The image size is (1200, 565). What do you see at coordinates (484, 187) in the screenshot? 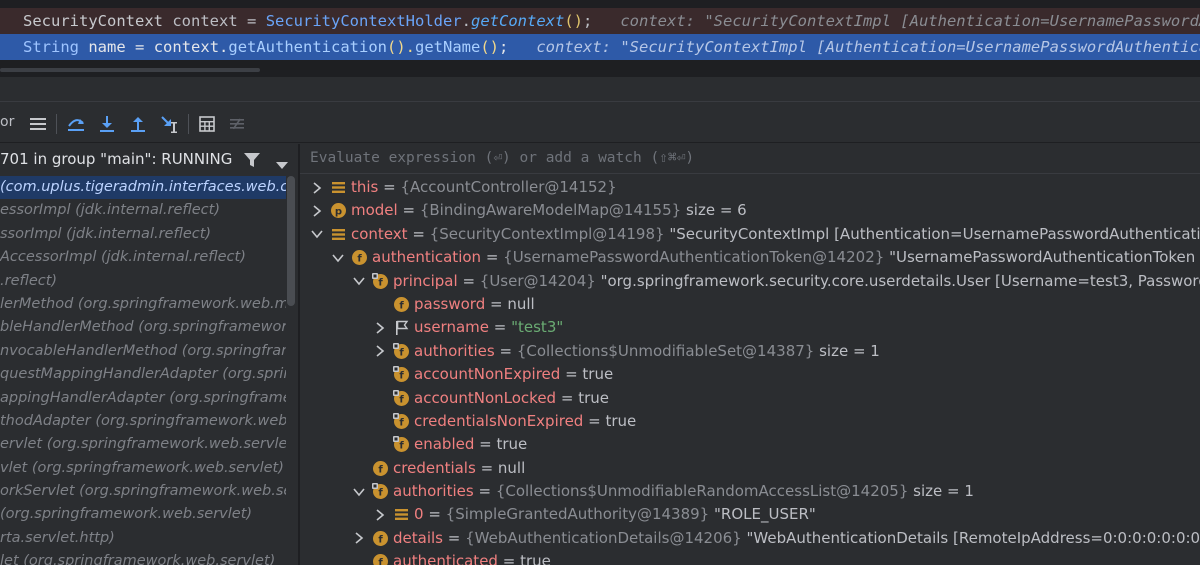
I see `variable-text: this = {AccountController@14152}` at bounding box center [484, 187].